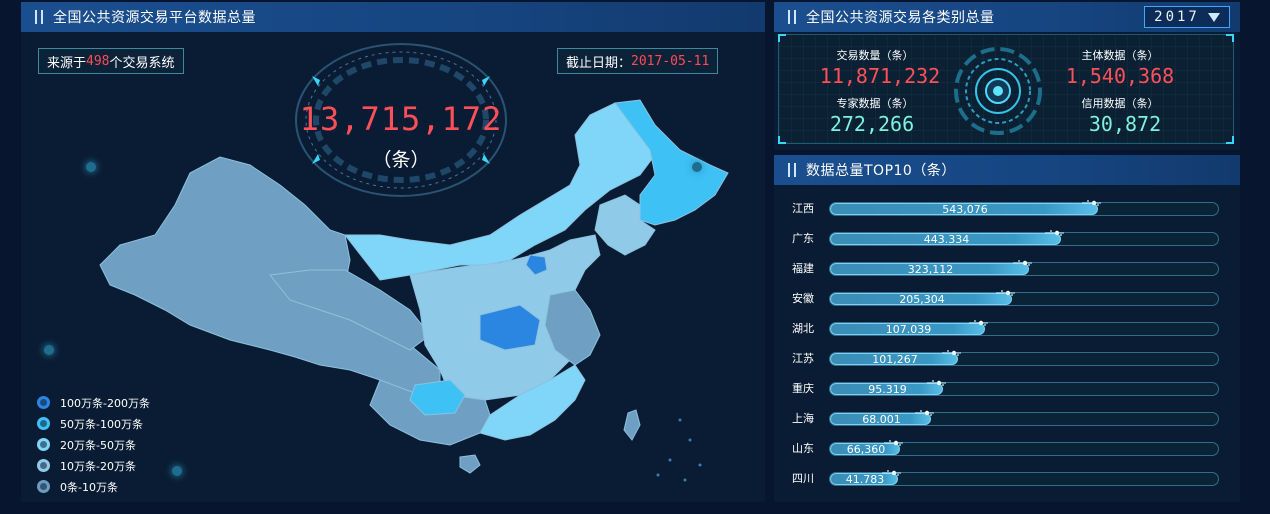 This screenshot has height=514, width=1270. Describe the element at coordinates (881, 171) in the screenshot. I see `panel-title: 数据总量TOP10（条）` at that location.